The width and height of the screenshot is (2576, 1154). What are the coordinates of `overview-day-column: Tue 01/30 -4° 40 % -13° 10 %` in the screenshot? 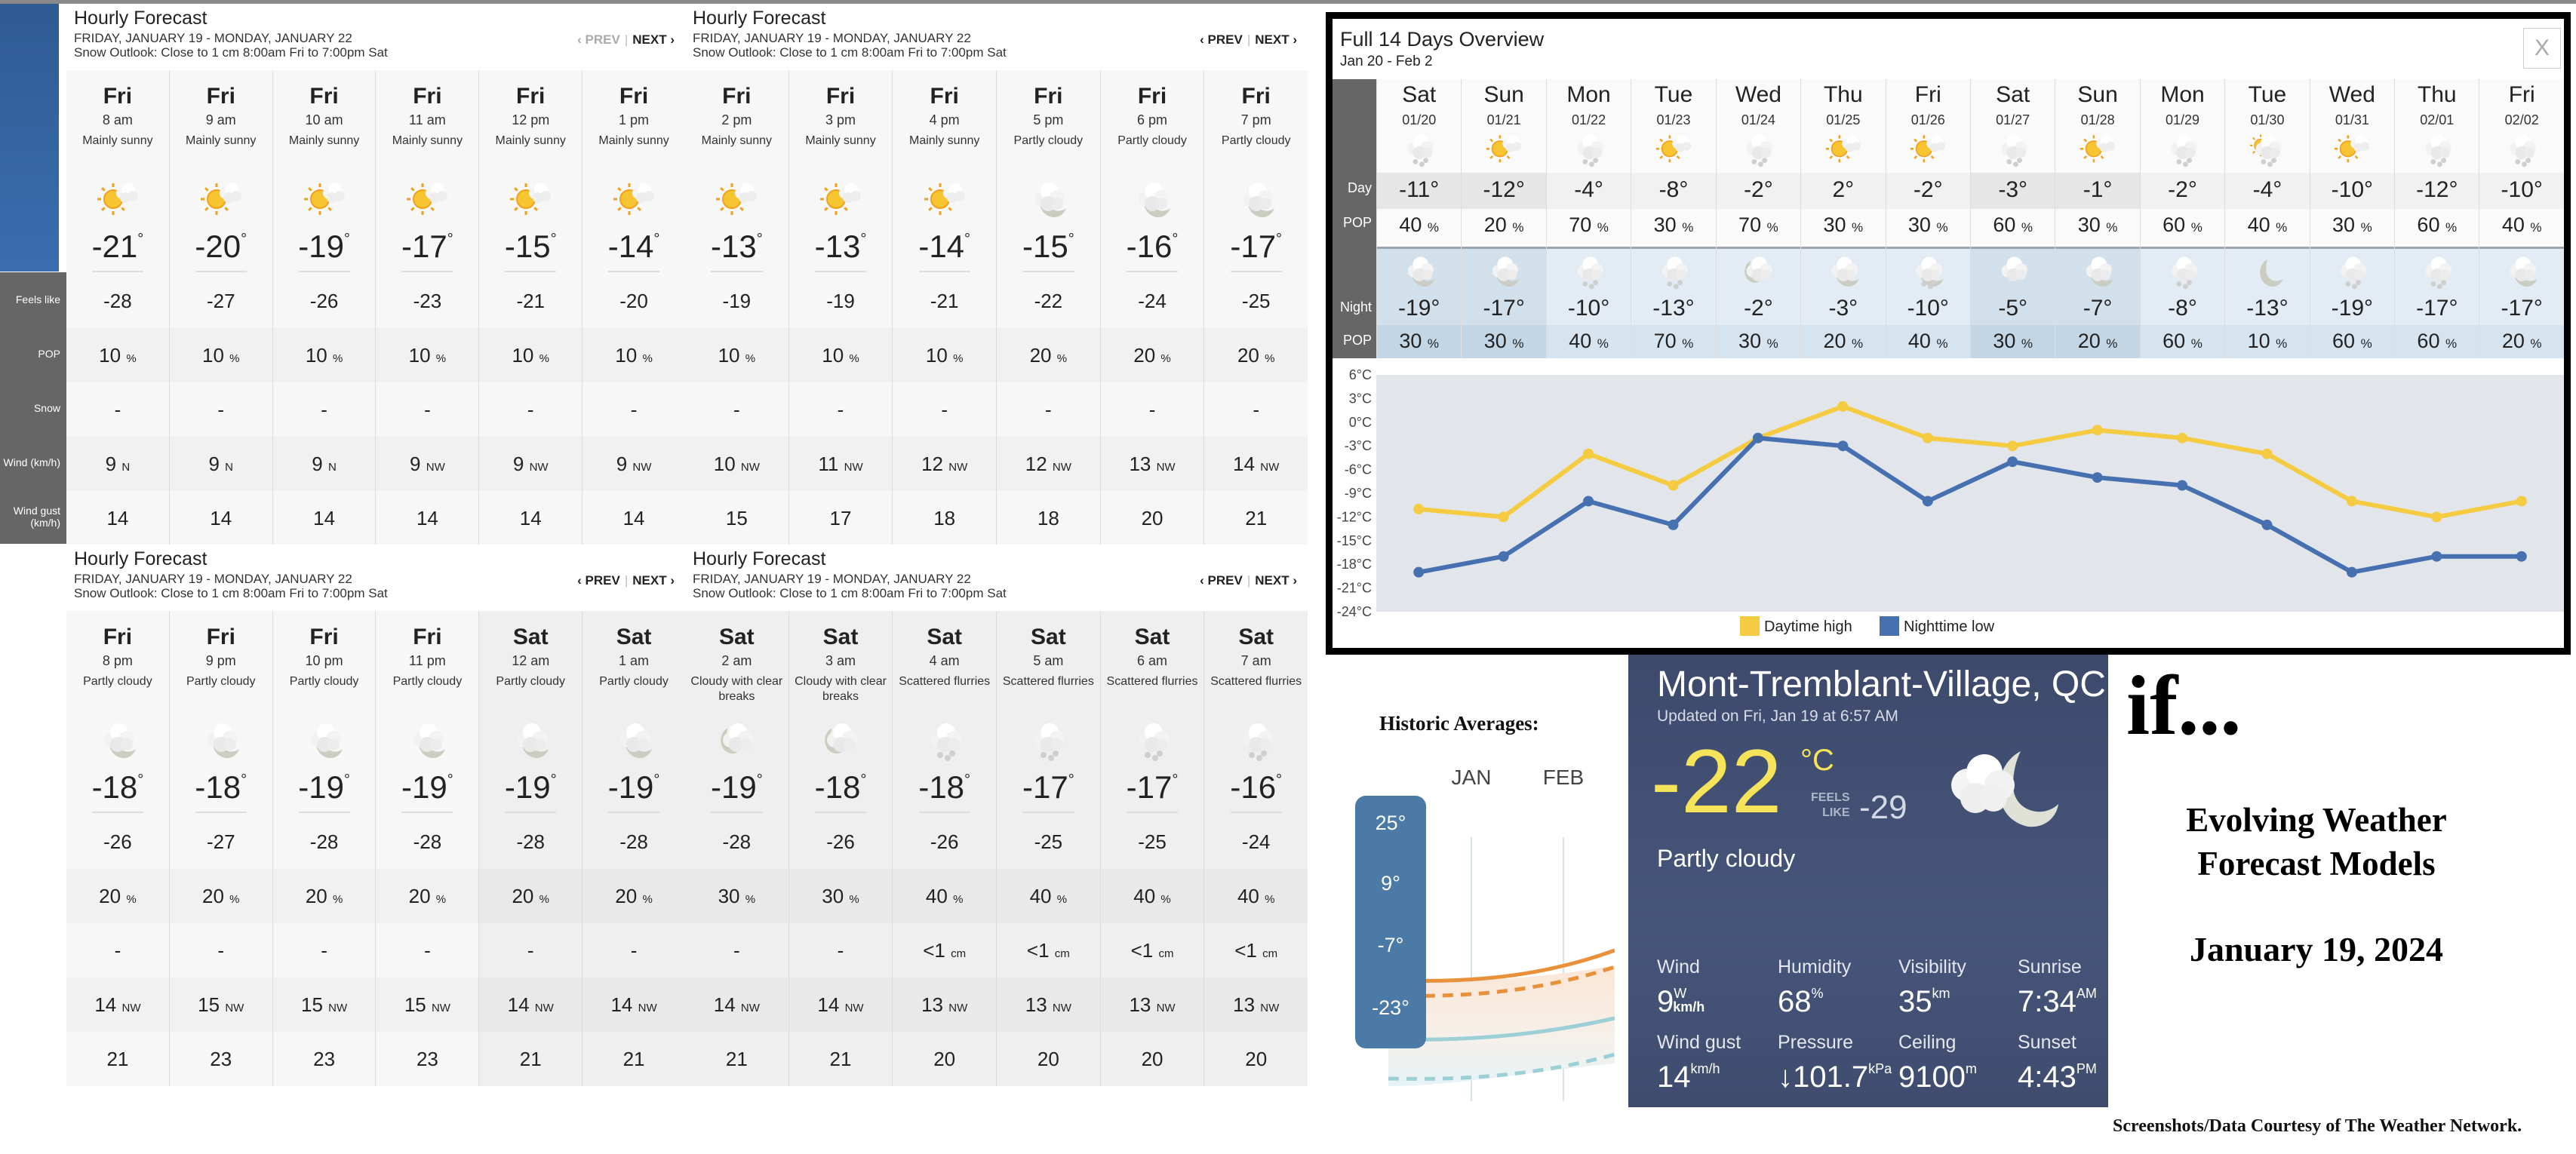 It's located at (2267, 218).